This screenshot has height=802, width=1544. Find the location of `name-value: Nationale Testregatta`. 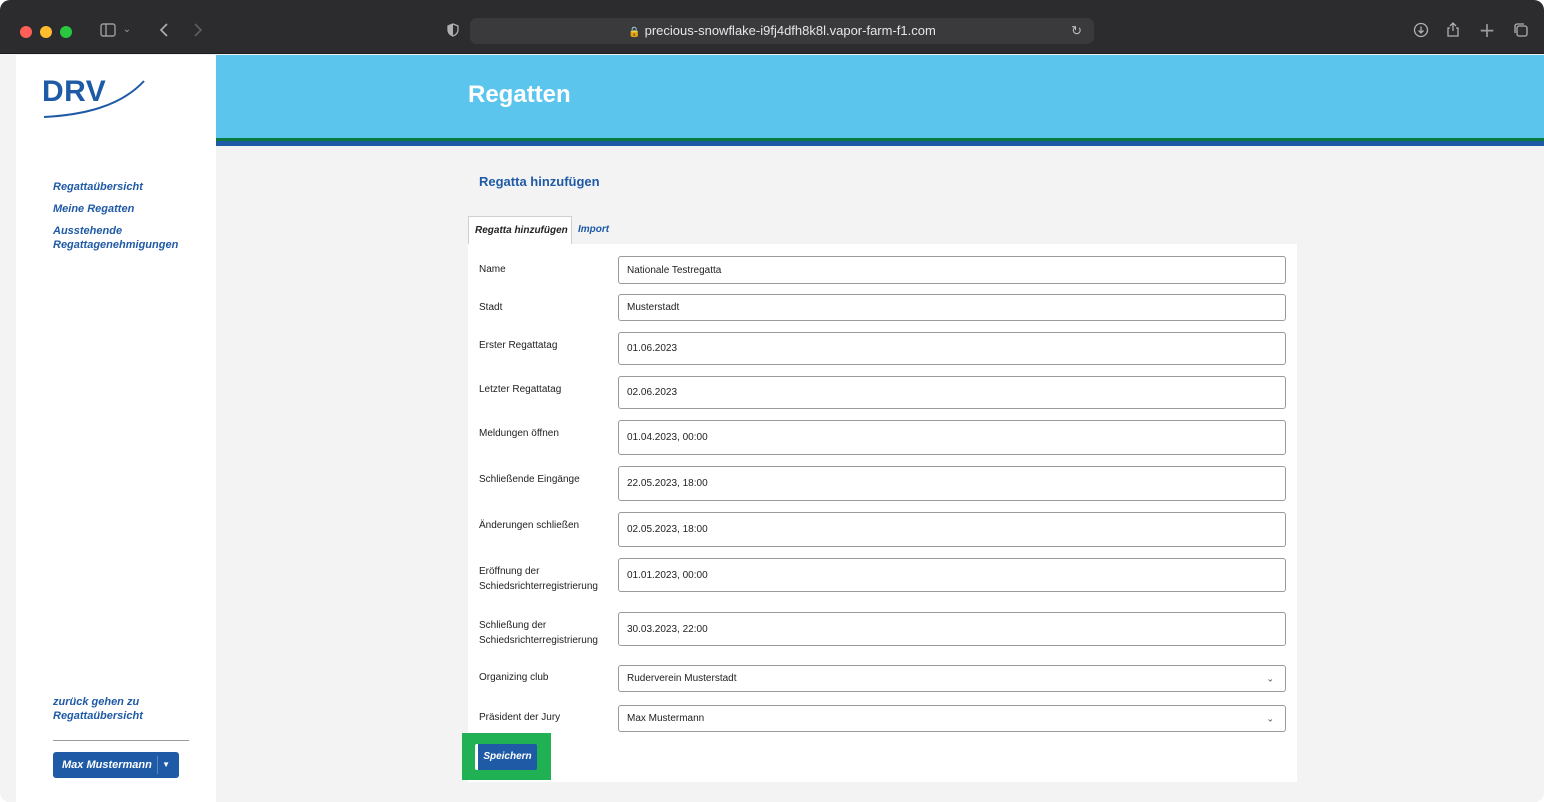

name-value: Nationale Testregatta is located at coordinates (674, 270).